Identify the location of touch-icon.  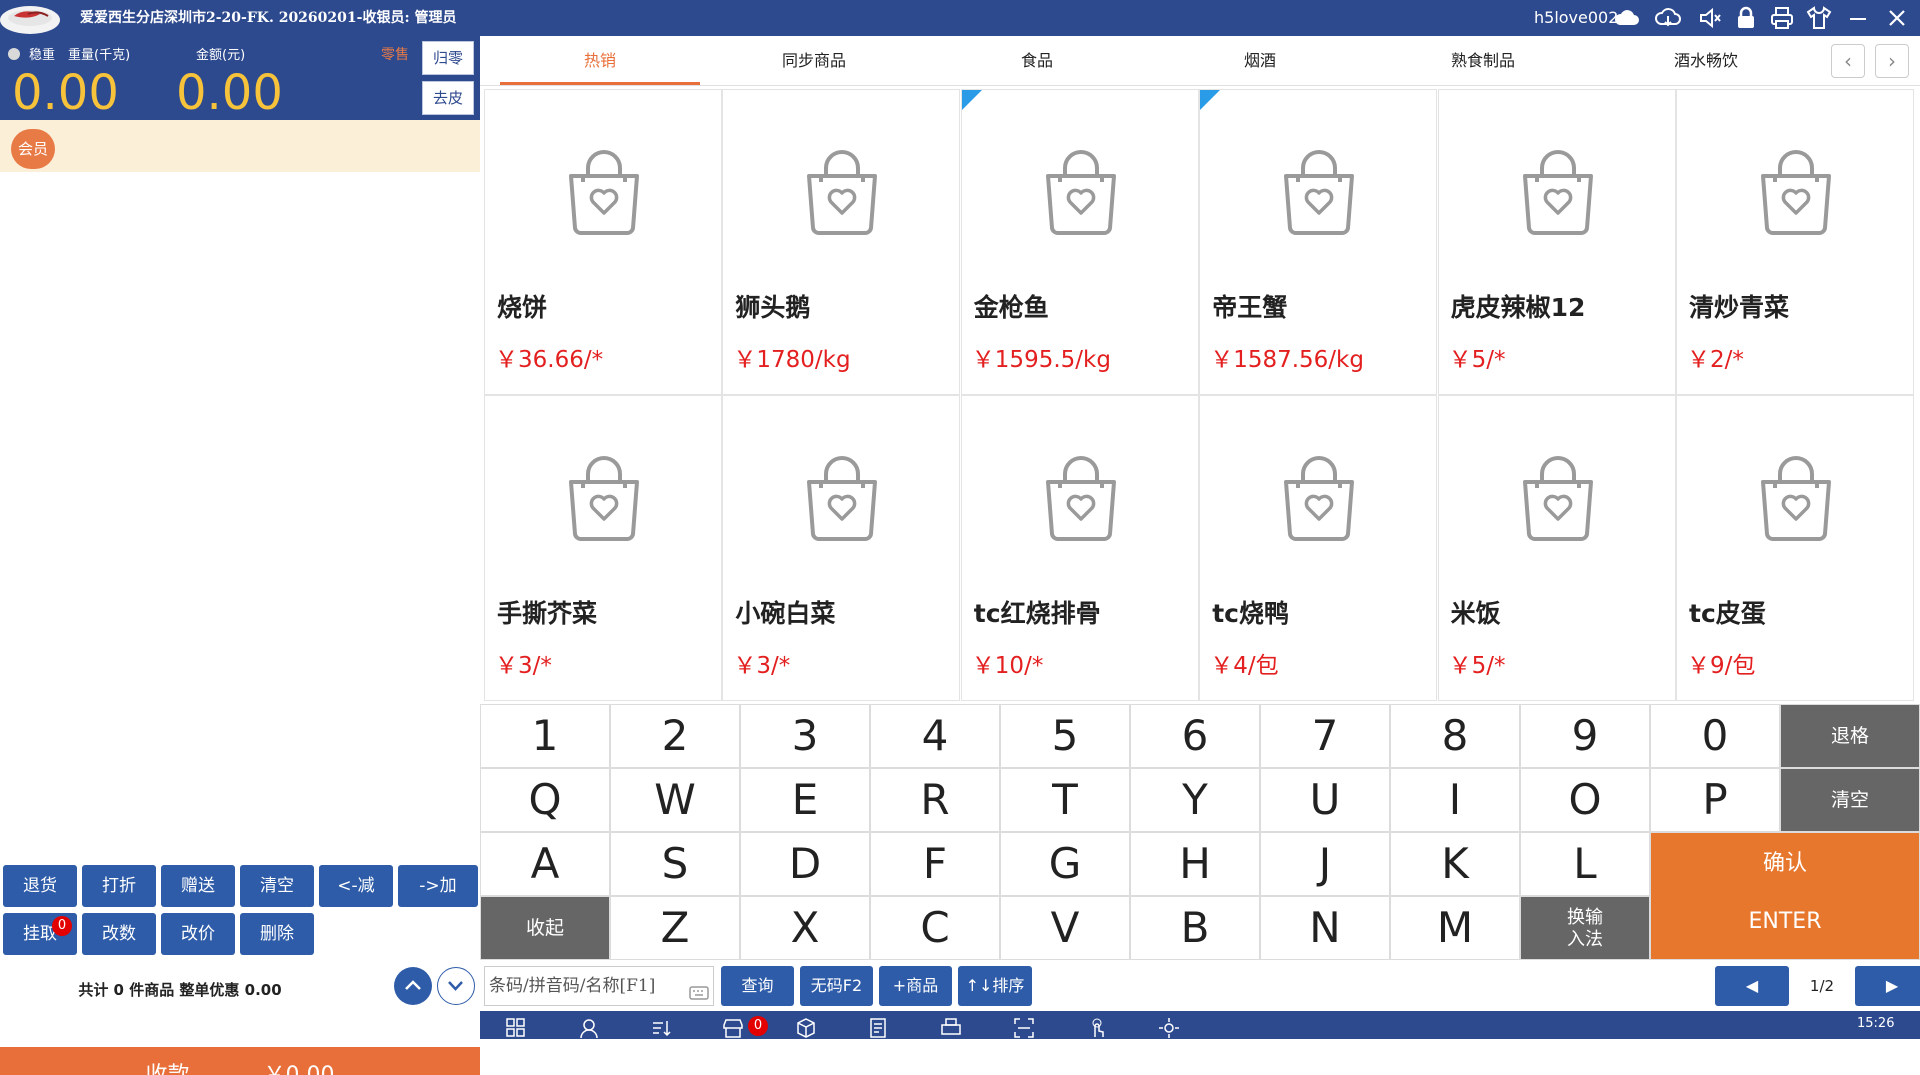
(1097, 1028).